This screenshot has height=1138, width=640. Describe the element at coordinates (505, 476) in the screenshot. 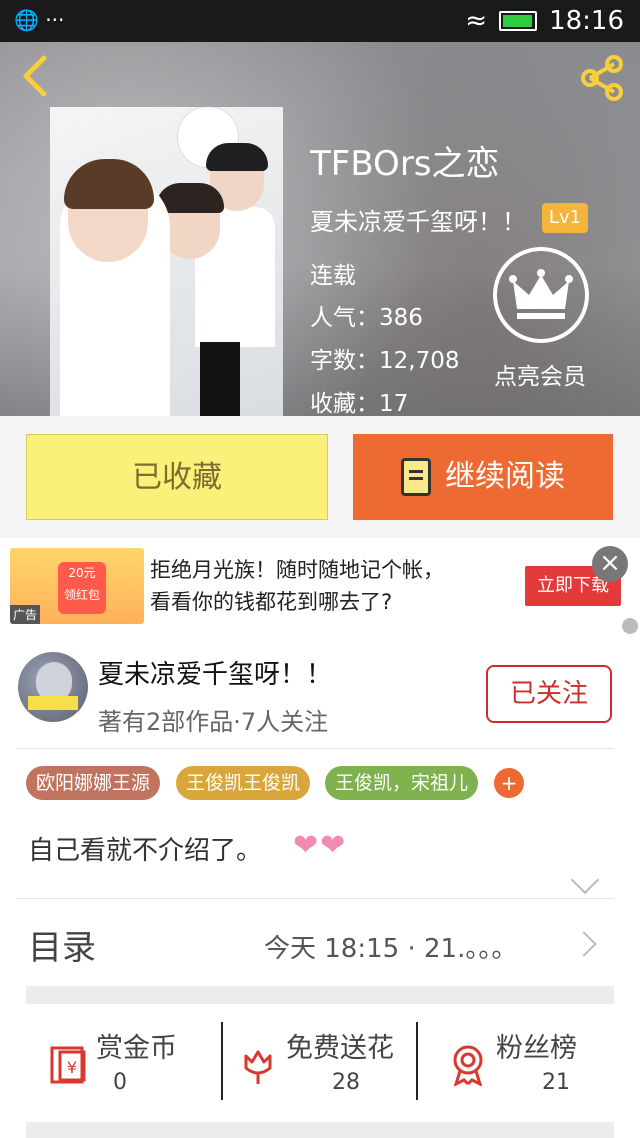

I see `continue-reading-label: 继续阅读` at that location.